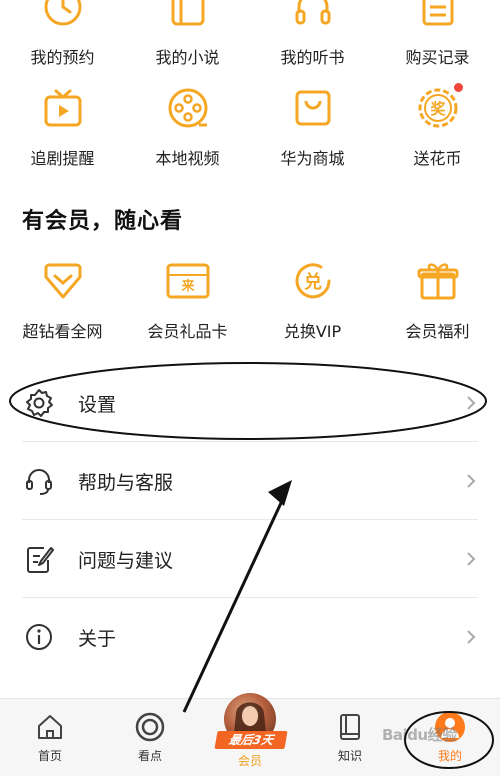  Describe the element at coordinates (97, 404) in the screenshot. I see `menu-label: 设置` at that location.